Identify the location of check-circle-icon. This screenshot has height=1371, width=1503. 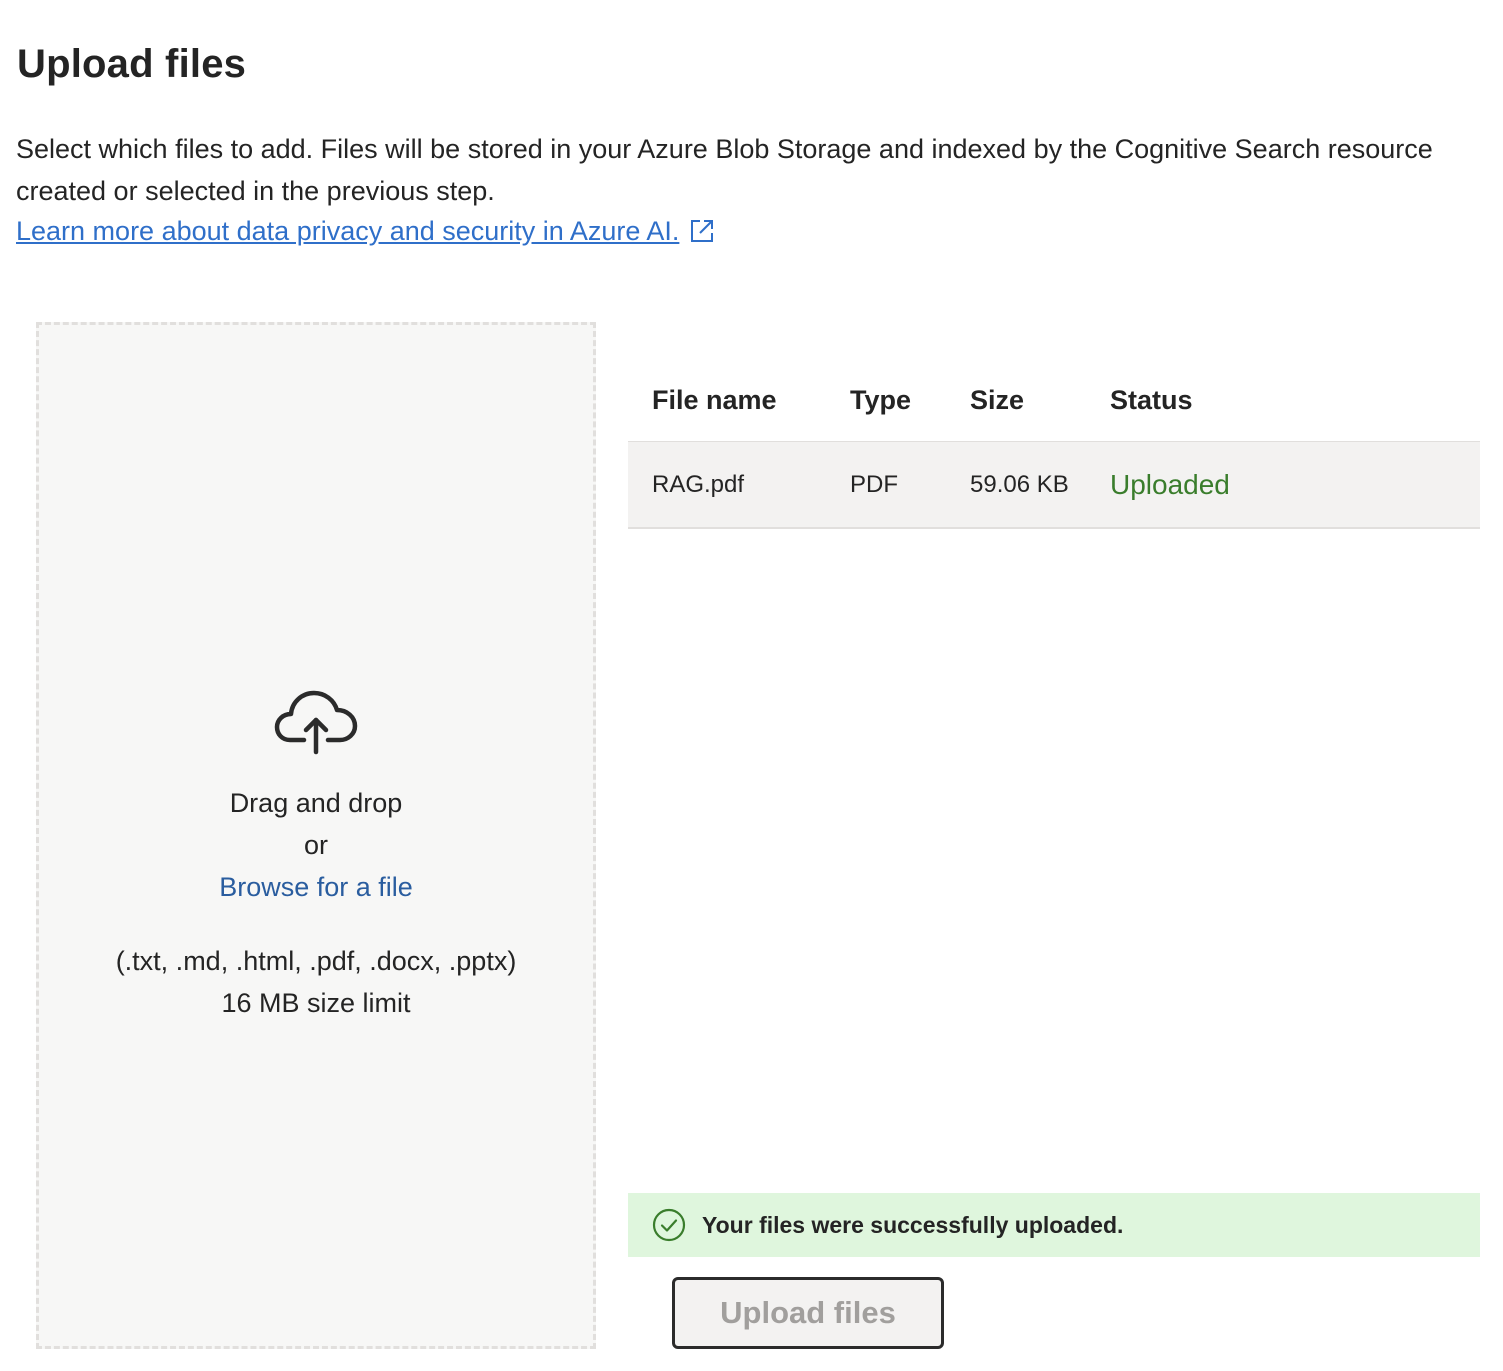
(669, 1225).